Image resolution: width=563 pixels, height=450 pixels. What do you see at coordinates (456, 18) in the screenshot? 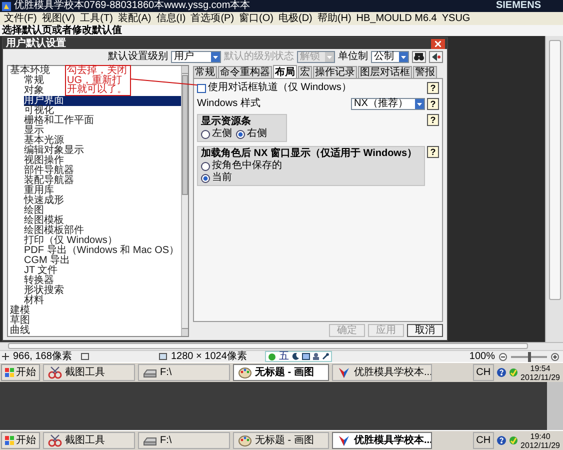
I see `menu-item: YSUG` at bounding box center [456, 18].